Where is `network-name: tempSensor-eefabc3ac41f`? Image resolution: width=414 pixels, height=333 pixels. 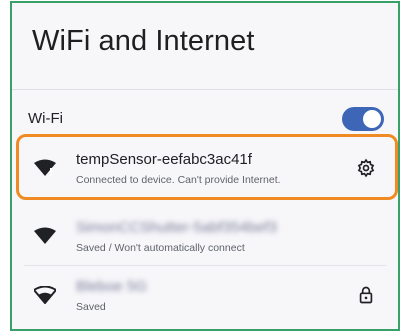 network-name: tempSensor-eefabc3ac41f is located at coordinates (164, 159).